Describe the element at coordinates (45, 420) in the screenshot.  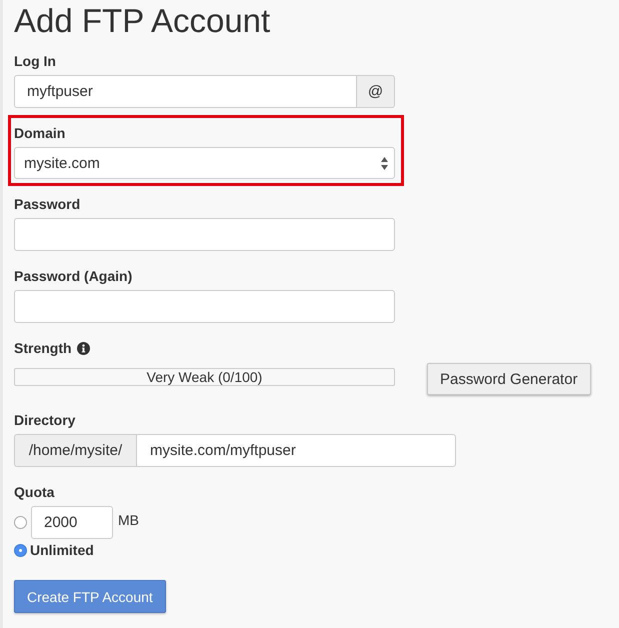
I see `field-label: Directory` at that location.